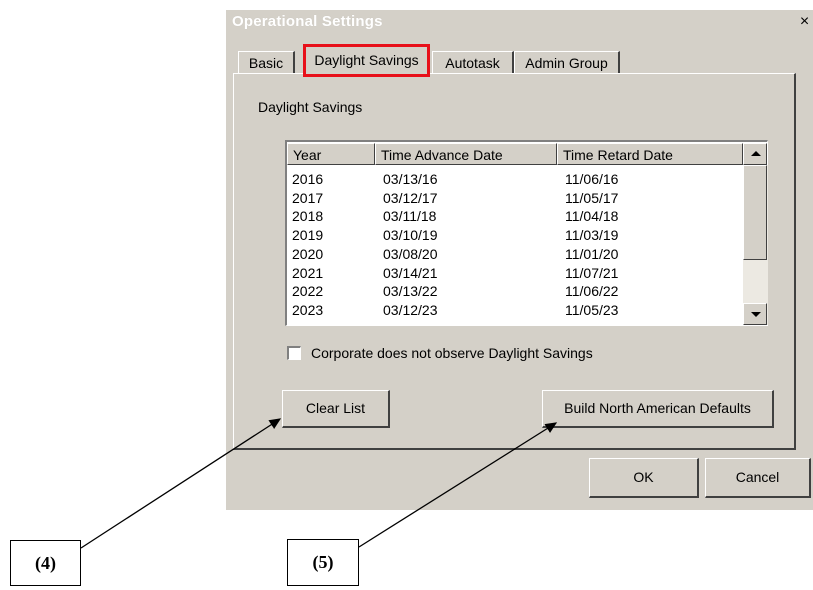 The height and width of the screenshot is (590, 813). I want to click on dialog-title: Operational Settings, so click(307, 21).